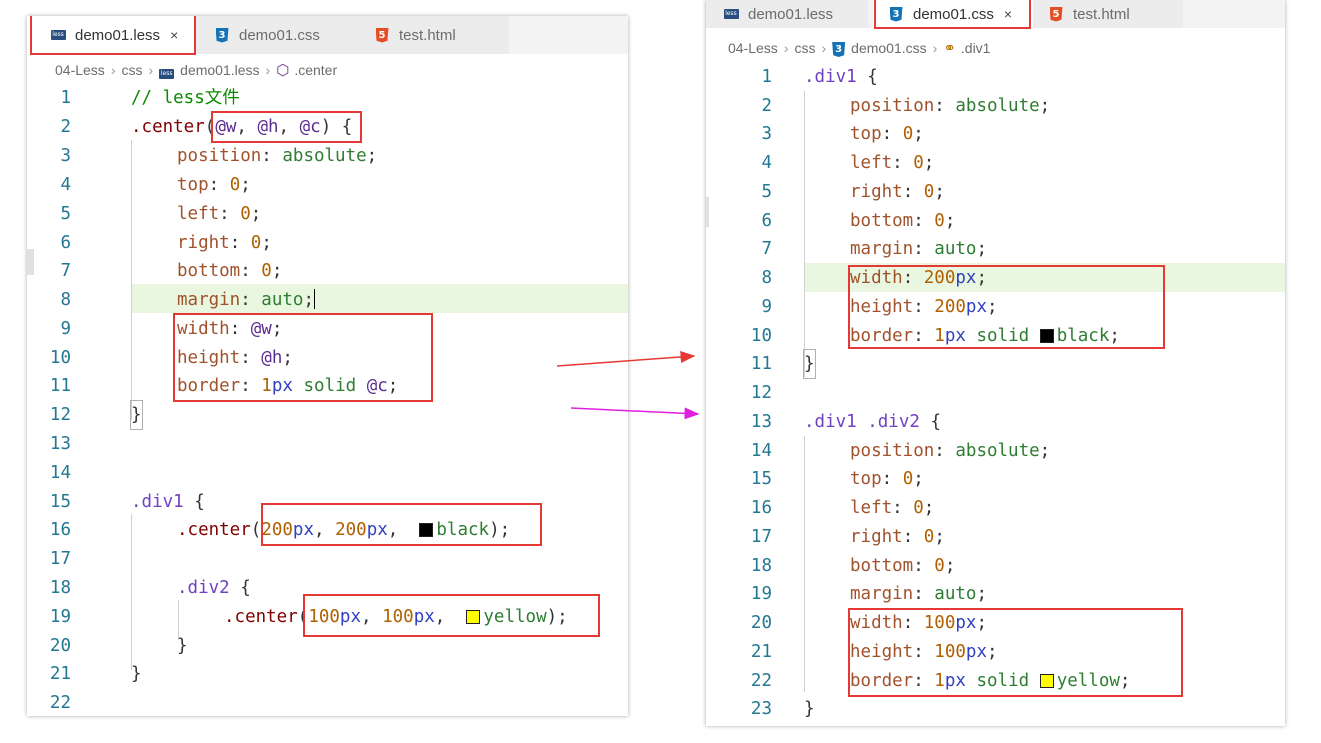 This screenshot has height=743, width=1321. I want to click on code-token: margin: auto;, so click(918, 249).